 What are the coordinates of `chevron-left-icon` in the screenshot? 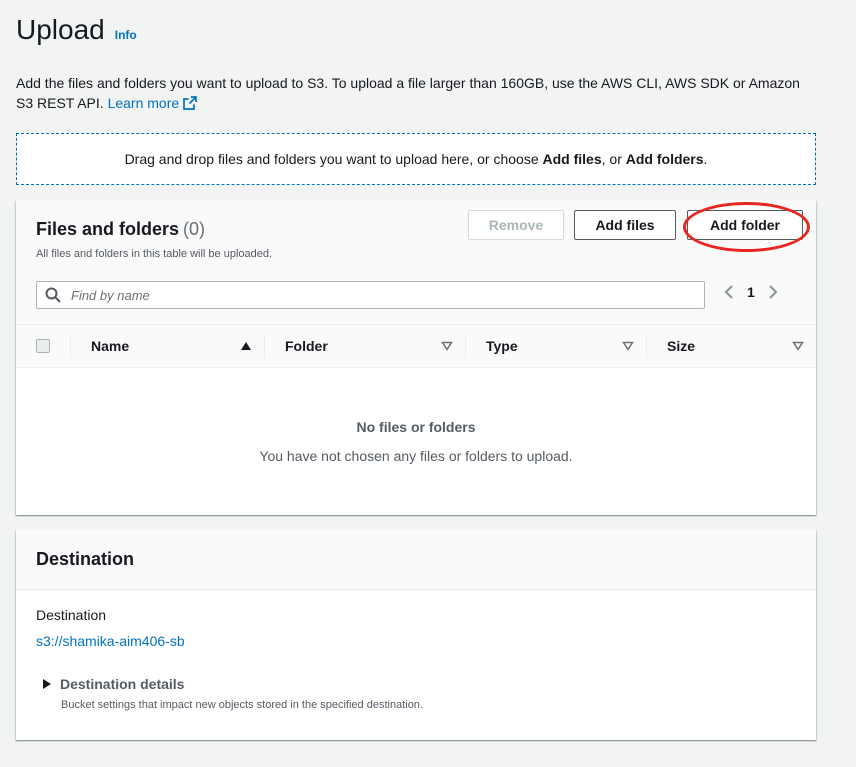 It's located at (729, 292).